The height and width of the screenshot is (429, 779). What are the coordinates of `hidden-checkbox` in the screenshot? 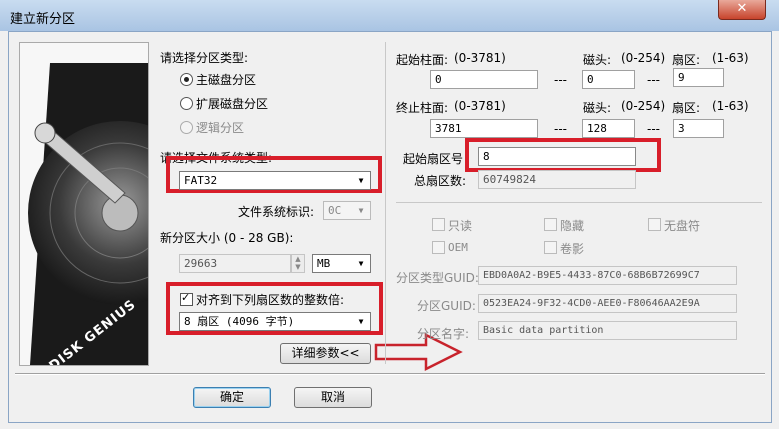 It's located at (550, 224).